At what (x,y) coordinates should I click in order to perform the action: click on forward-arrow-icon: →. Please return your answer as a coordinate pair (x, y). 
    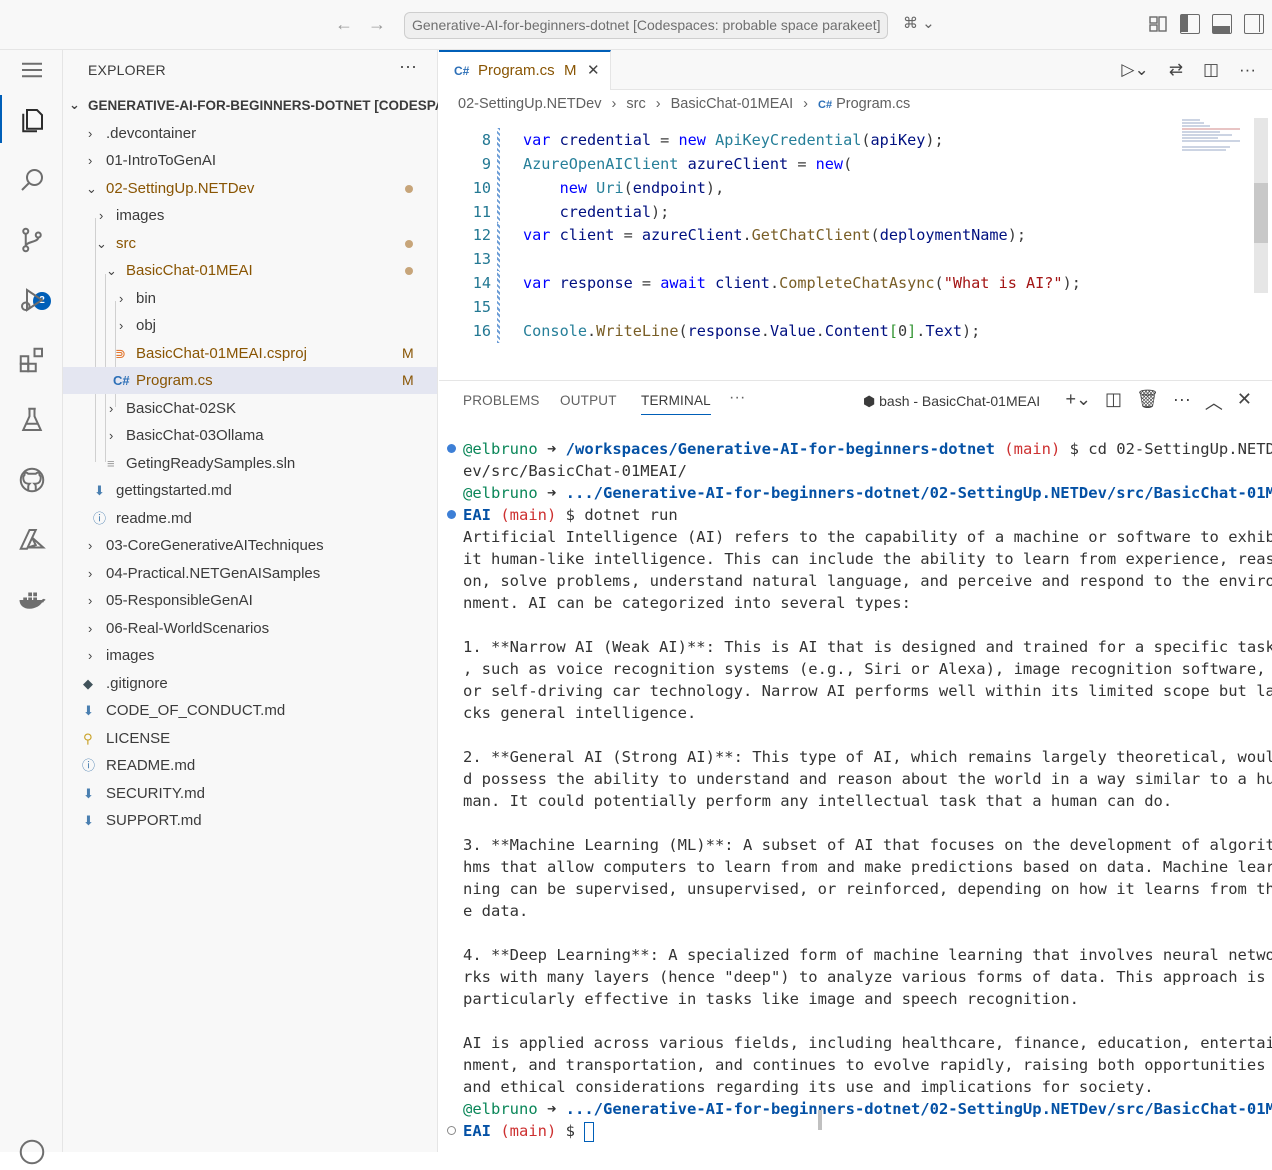
    Looking at the image, I should click on (377, 24).